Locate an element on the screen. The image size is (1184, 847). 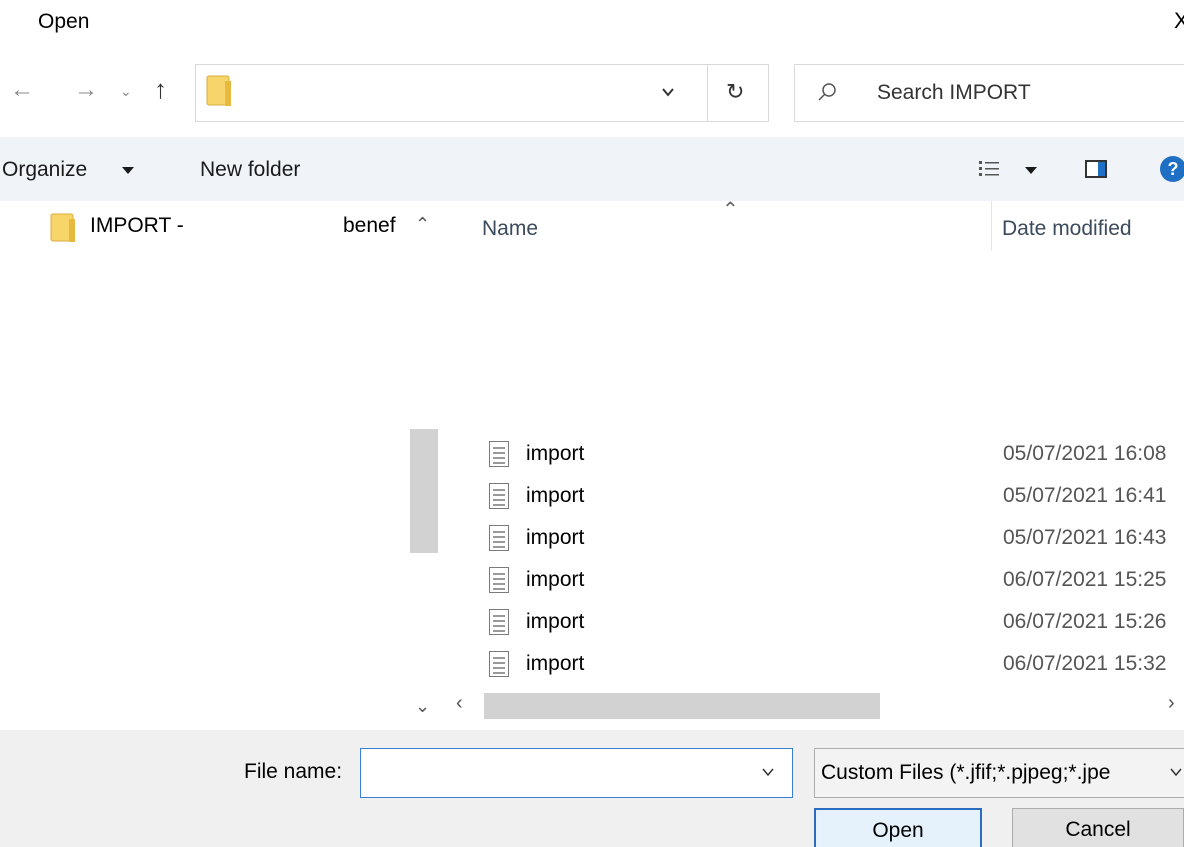
title-bar is located at coordinates (592, 24).